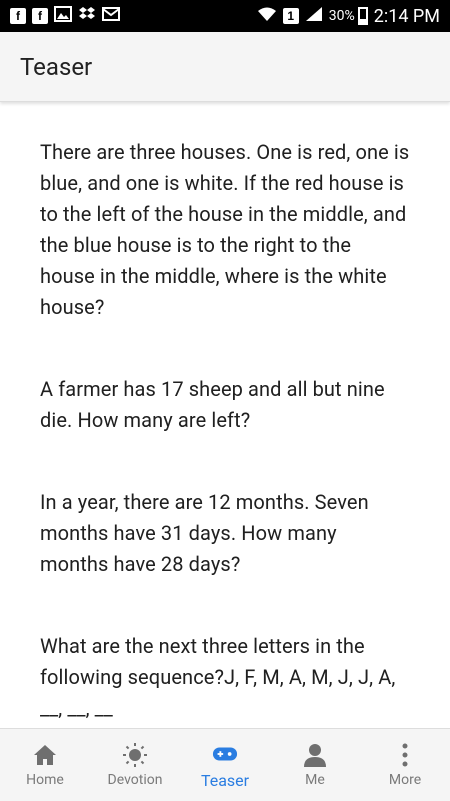  I want to click on sim-slot-badge: 1, so click(290, 16).